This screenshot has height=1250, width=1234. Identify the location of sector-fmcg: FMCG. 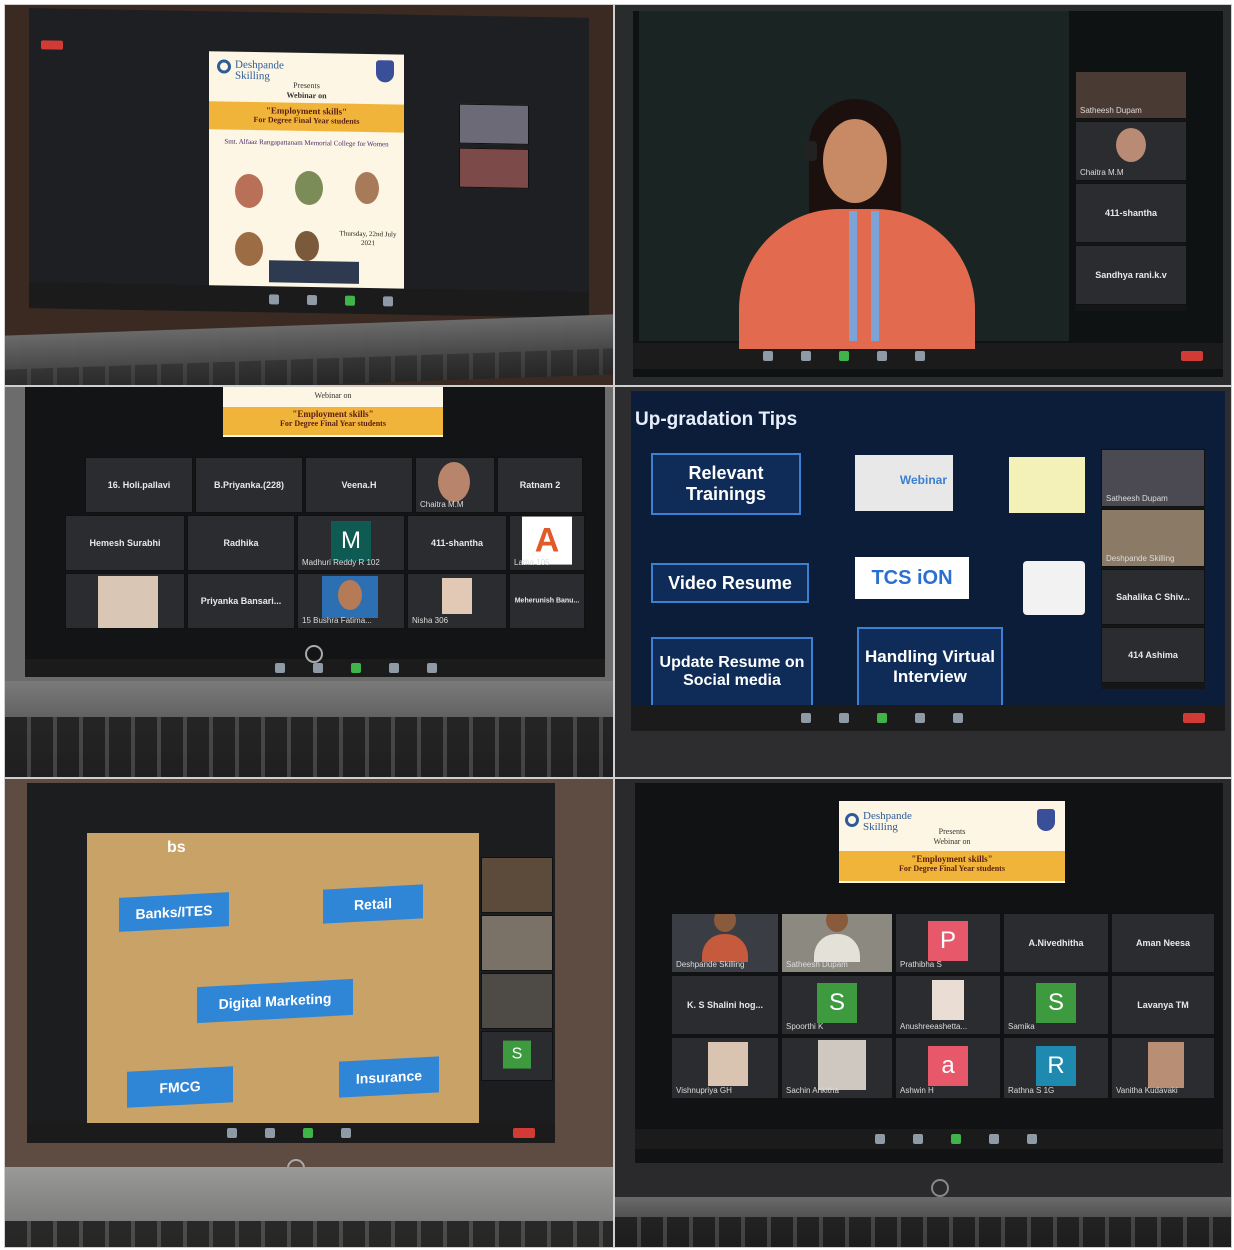
(180, 1087).